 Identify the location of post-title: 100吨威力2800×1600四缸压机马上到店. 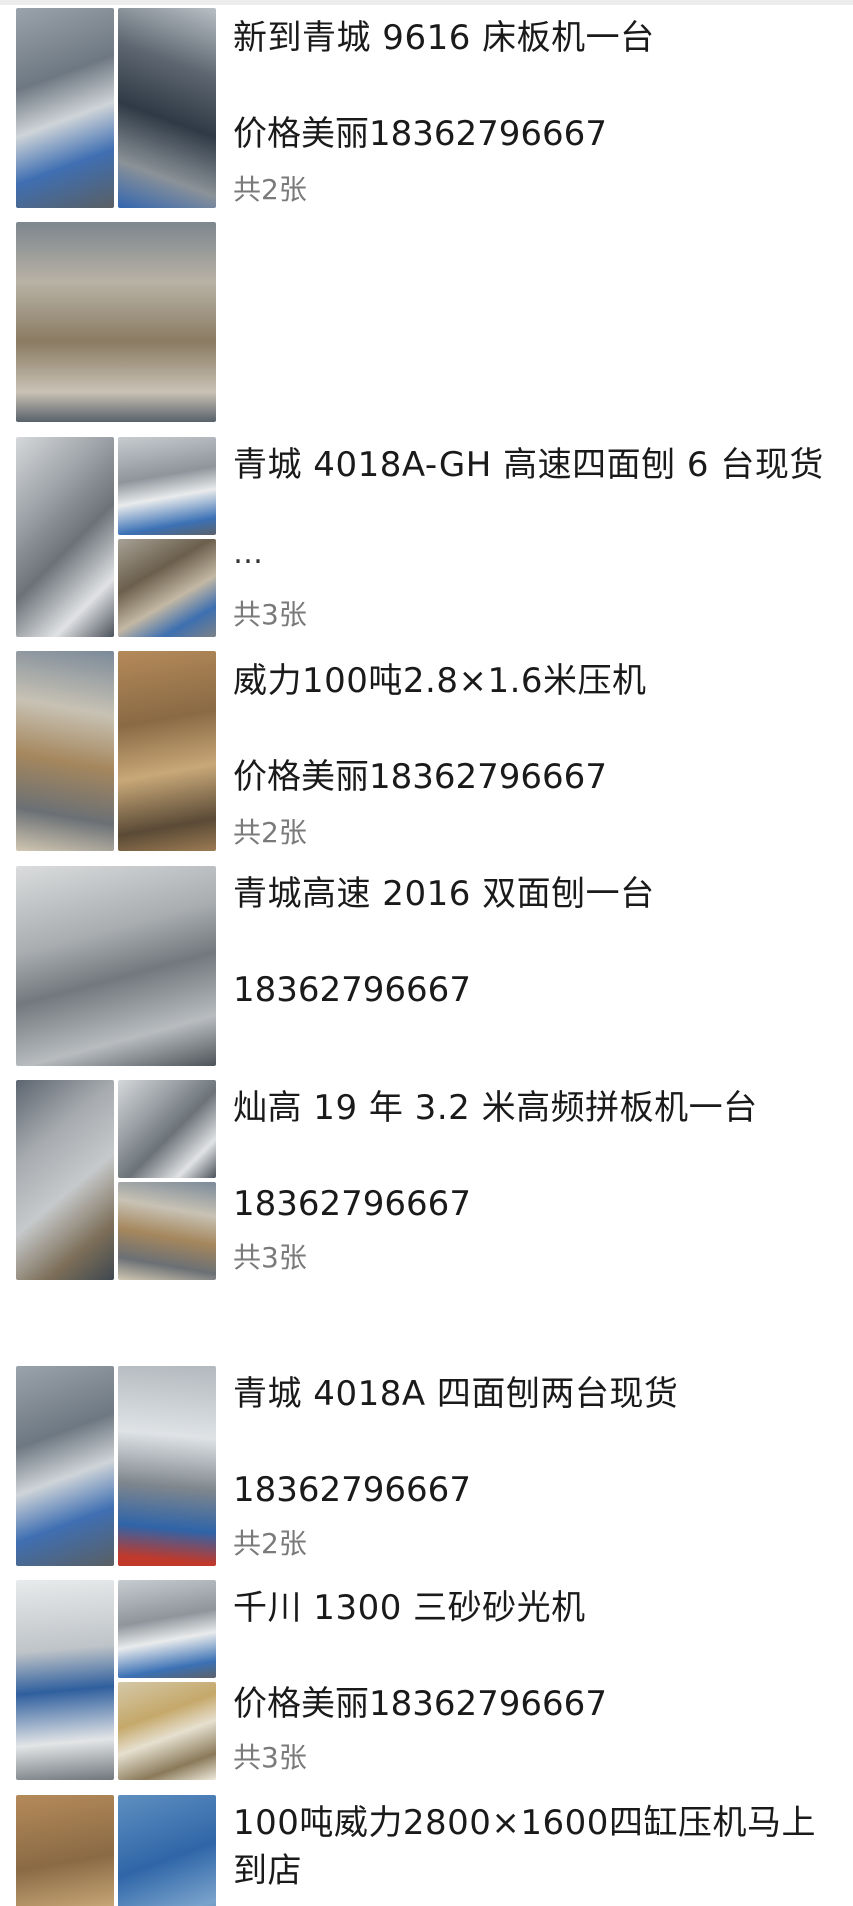
(524, 1847).